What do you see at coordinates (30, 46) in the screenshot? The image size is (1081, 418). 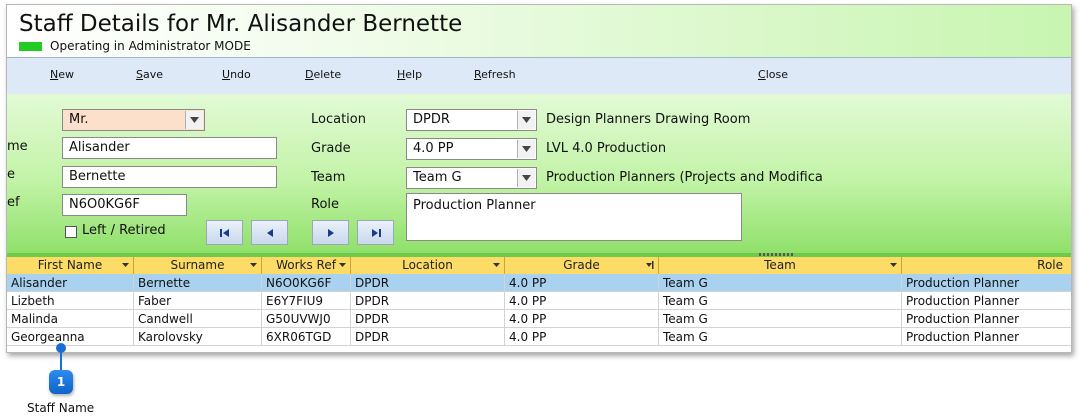 I see `mode-indicator` at bounding box center [30, 46].